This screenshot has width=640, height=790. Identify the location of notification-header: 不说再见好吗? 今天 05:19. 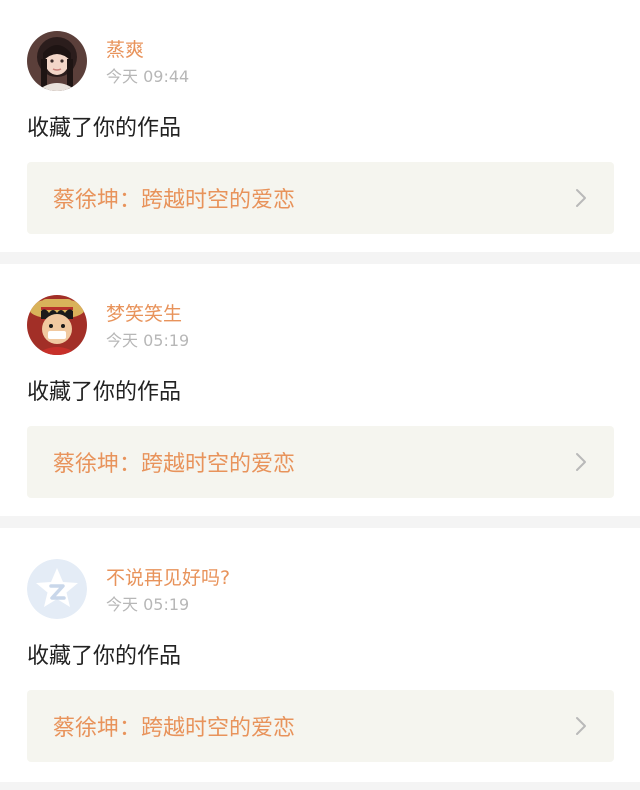
(128, 589).